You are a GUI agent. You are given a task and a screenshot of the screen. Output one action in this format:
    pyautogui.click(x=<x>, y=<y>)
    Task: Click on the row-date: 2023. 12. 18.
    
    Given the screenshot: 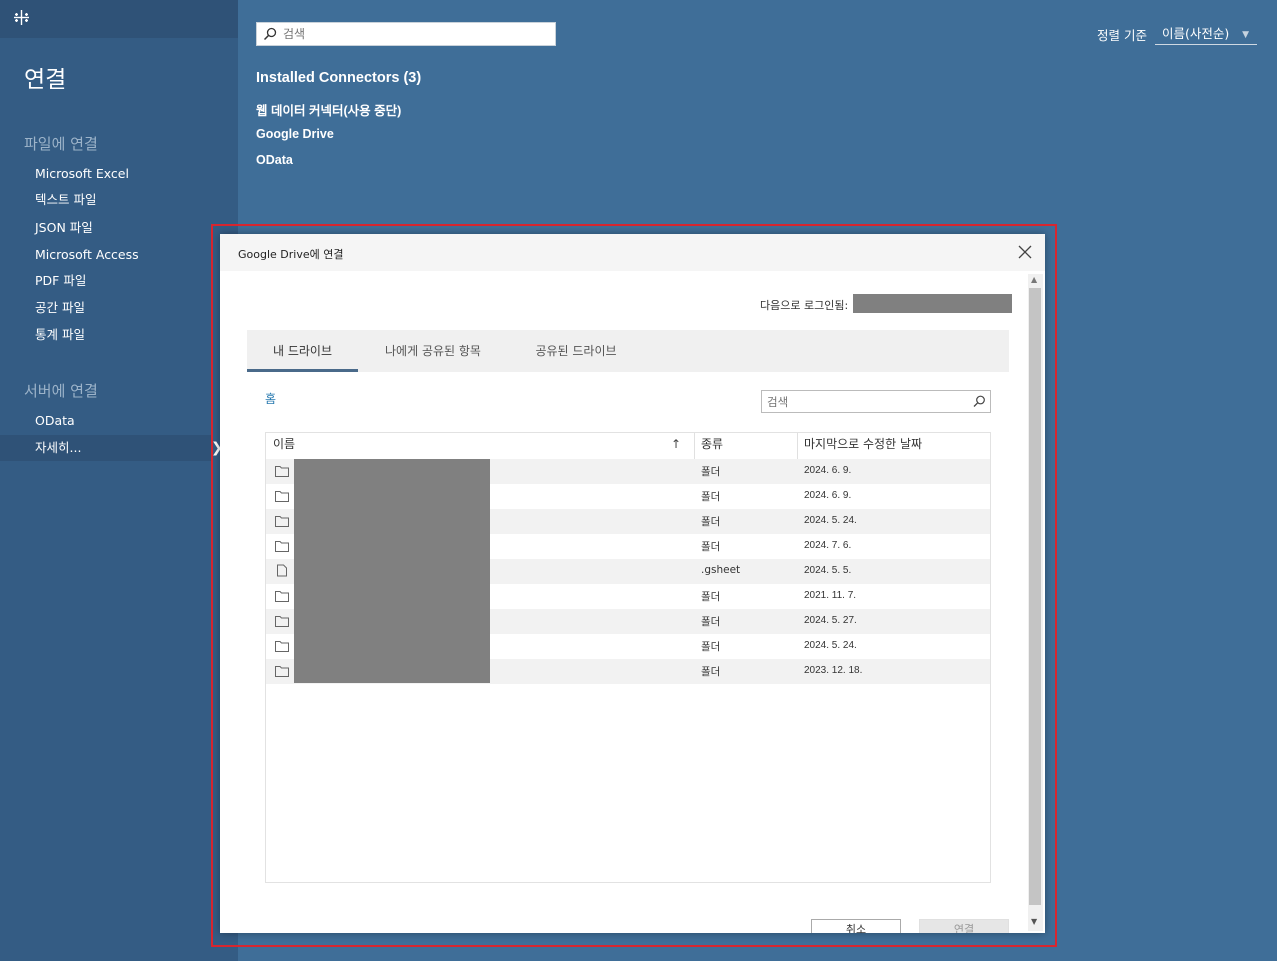 What is the action you would take?
    pyautogui.click(x=833, y=670)
    